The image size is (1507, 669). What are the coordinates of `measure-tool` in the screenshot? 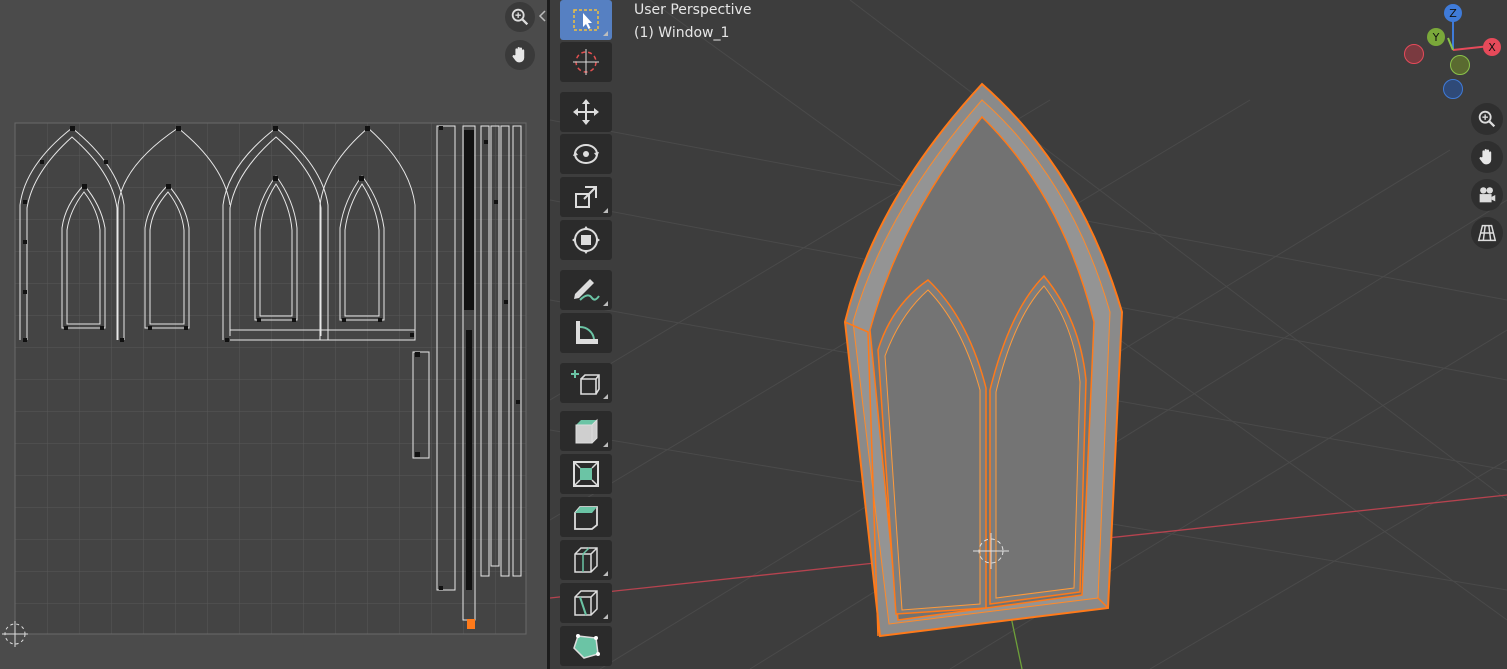 It's located at (586, 333).